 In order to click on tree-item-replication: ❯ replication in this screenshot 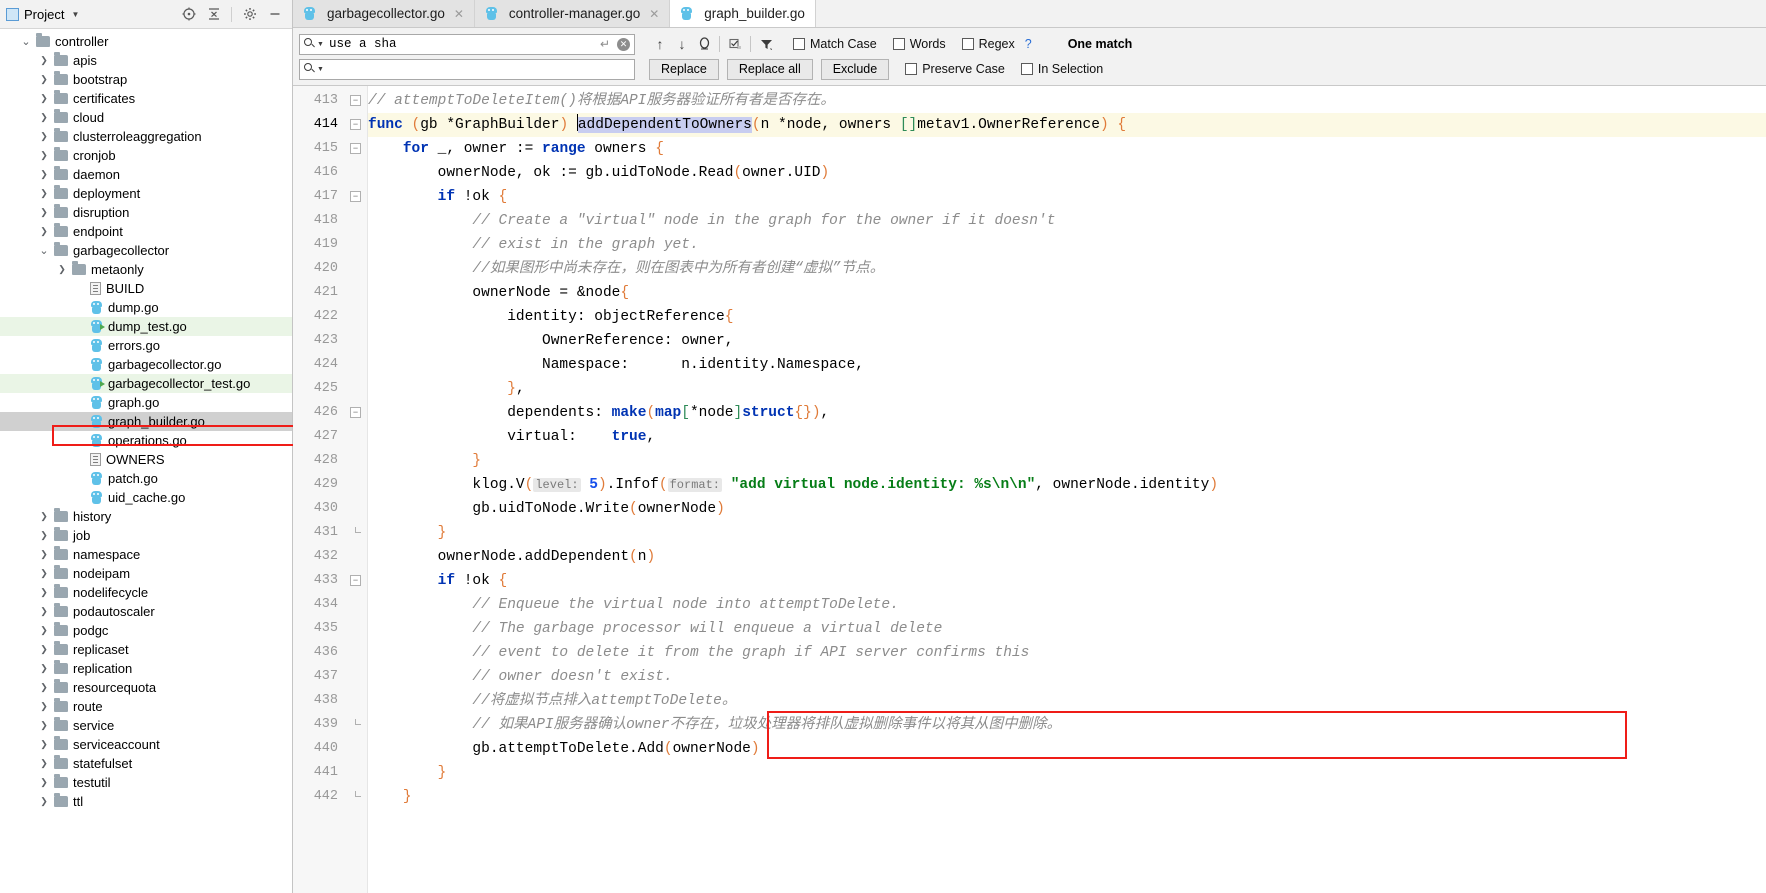, I will do `click(146, 668)`.